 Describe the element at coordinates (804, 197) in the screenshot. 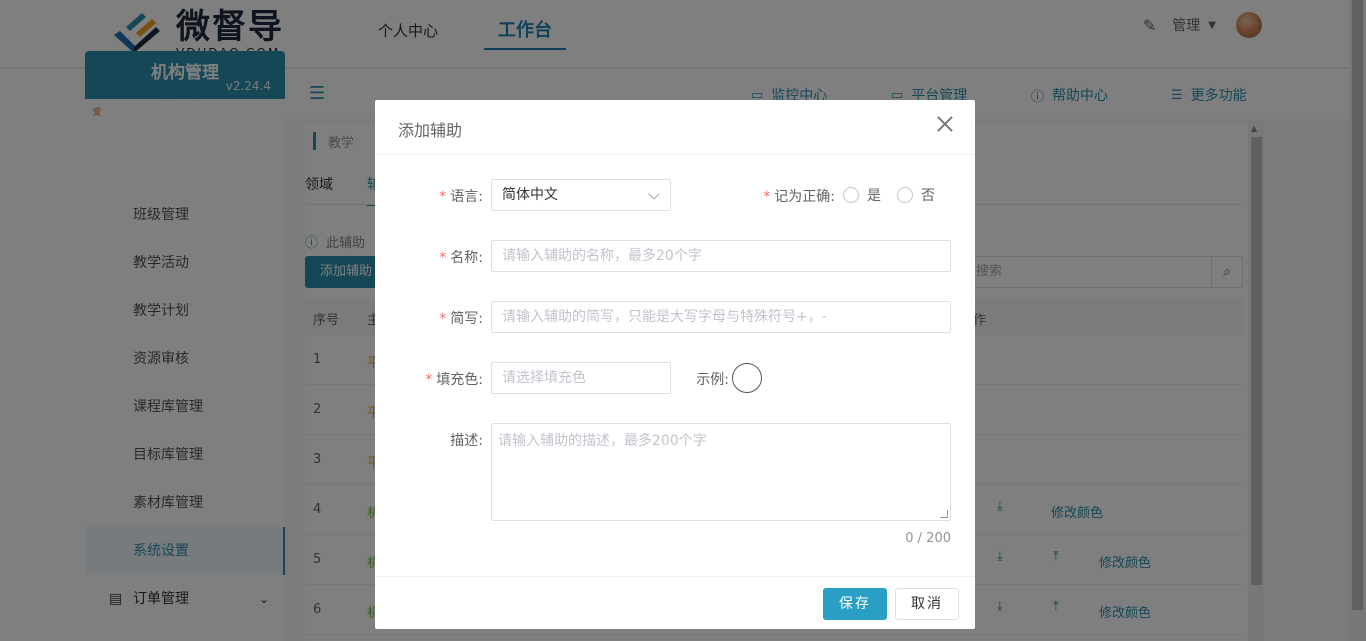

I see `correct-label-text: 记为正确:` at that location.